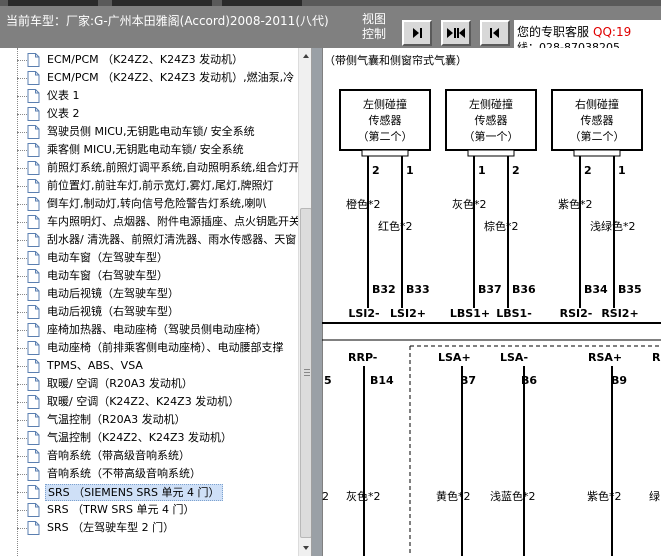  I want to click on pin-number-a: 2, so click(588, 170).